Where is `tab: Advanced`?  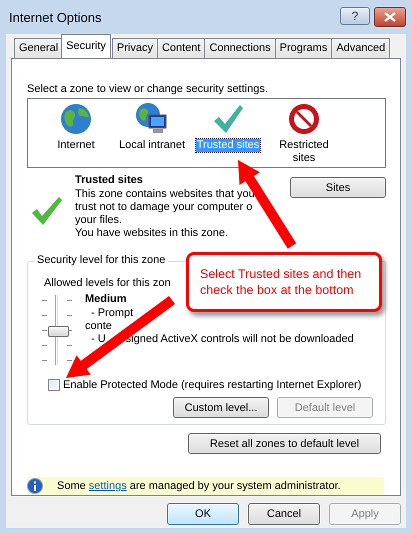 tab: Advanced is located at coordinates (360, 48).